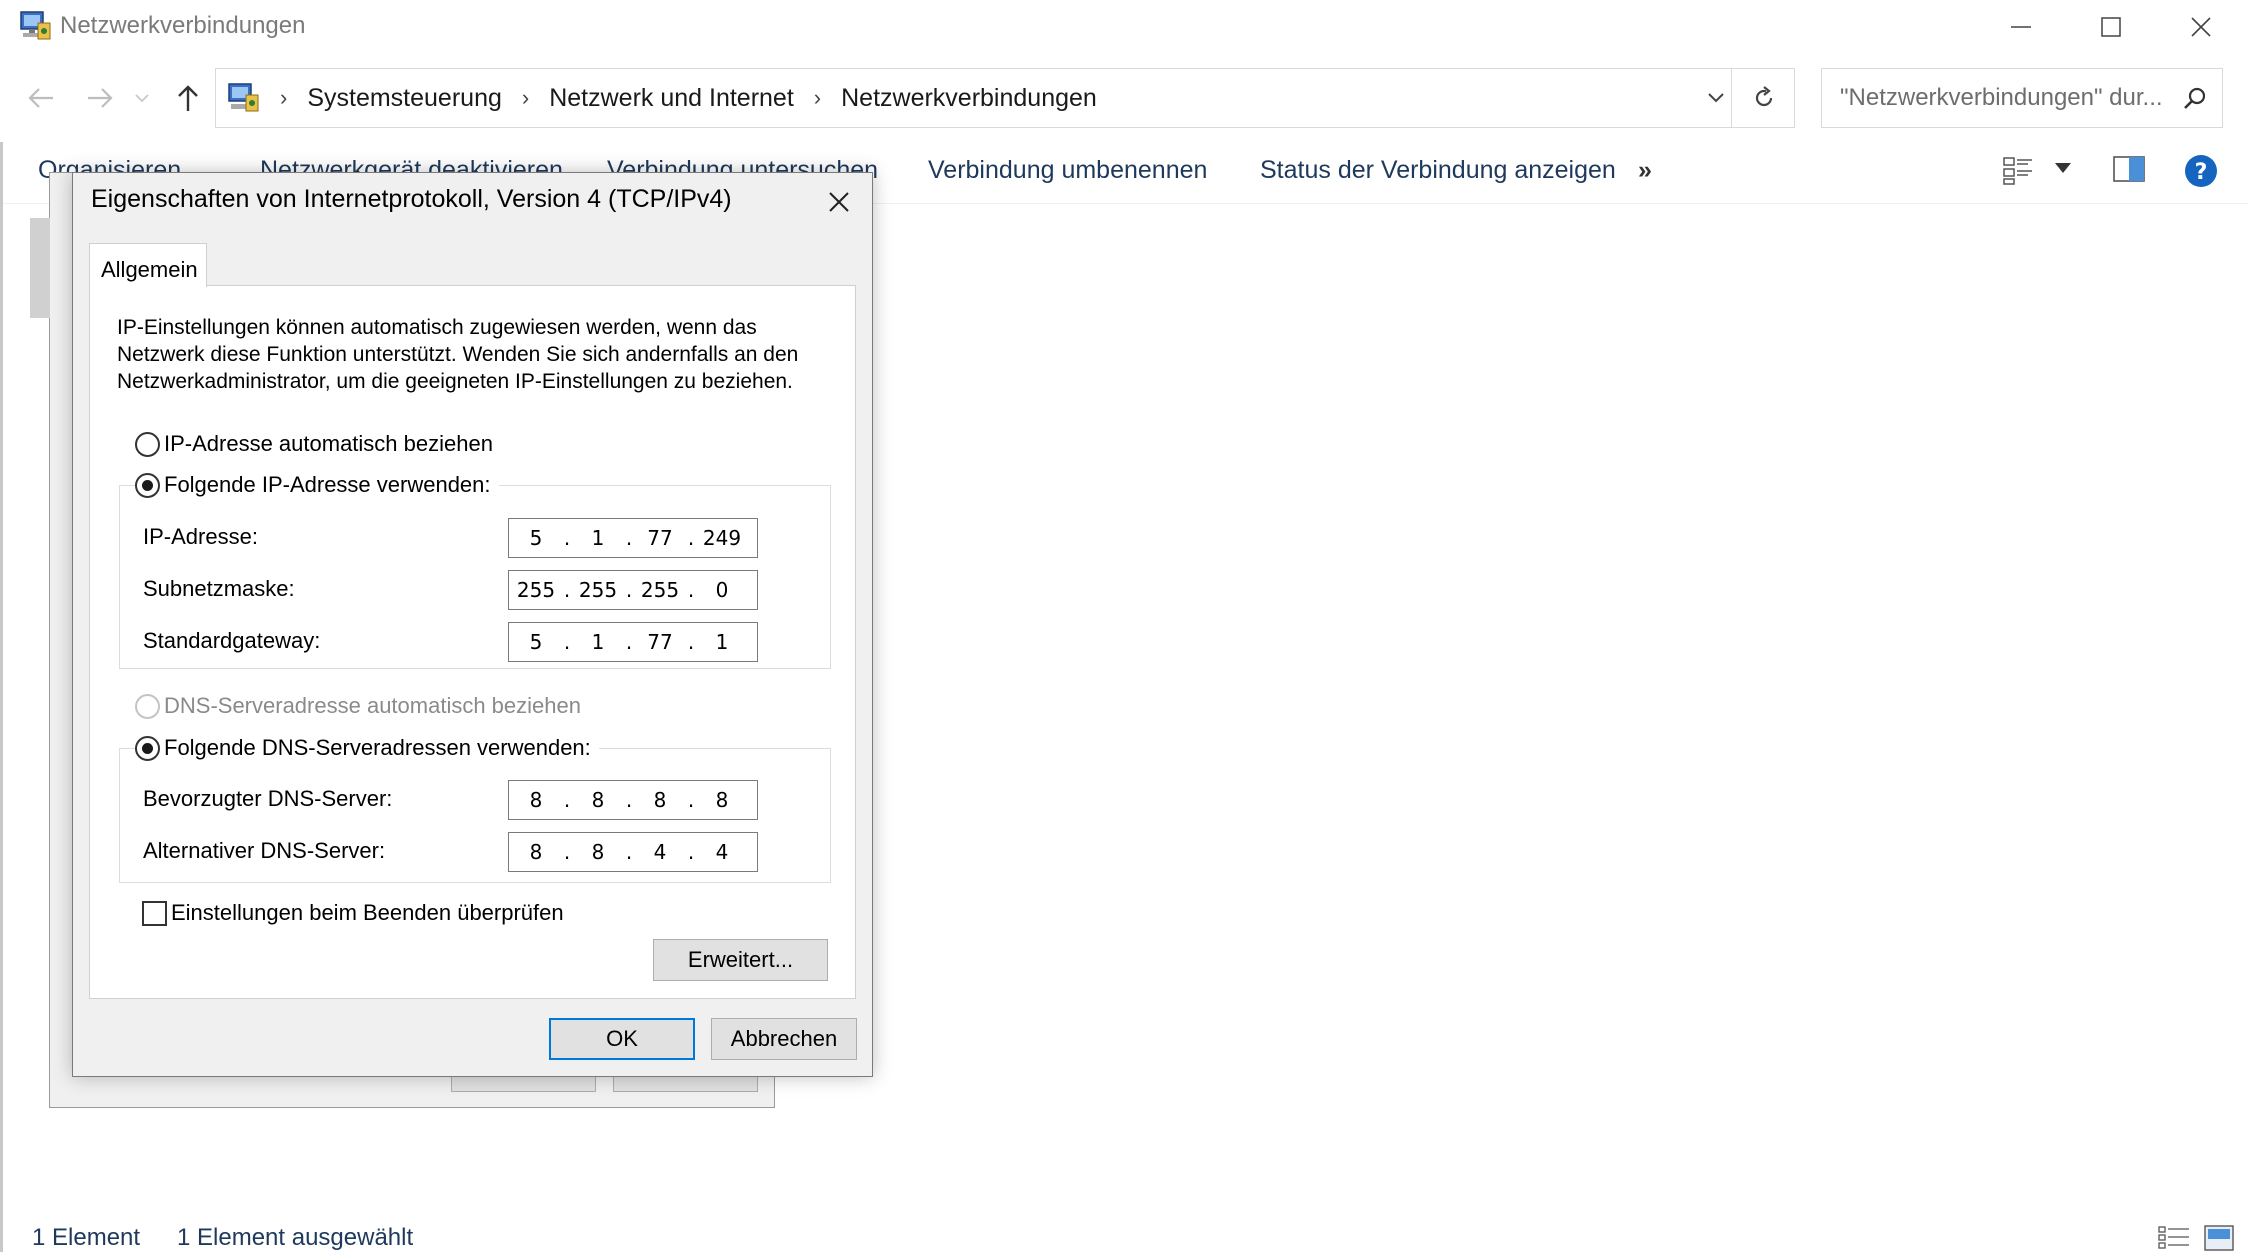 Image resolution: width=2248 pixels, height=1260 pixels. I want to click on dialog-close-icon, so click(839, 202).